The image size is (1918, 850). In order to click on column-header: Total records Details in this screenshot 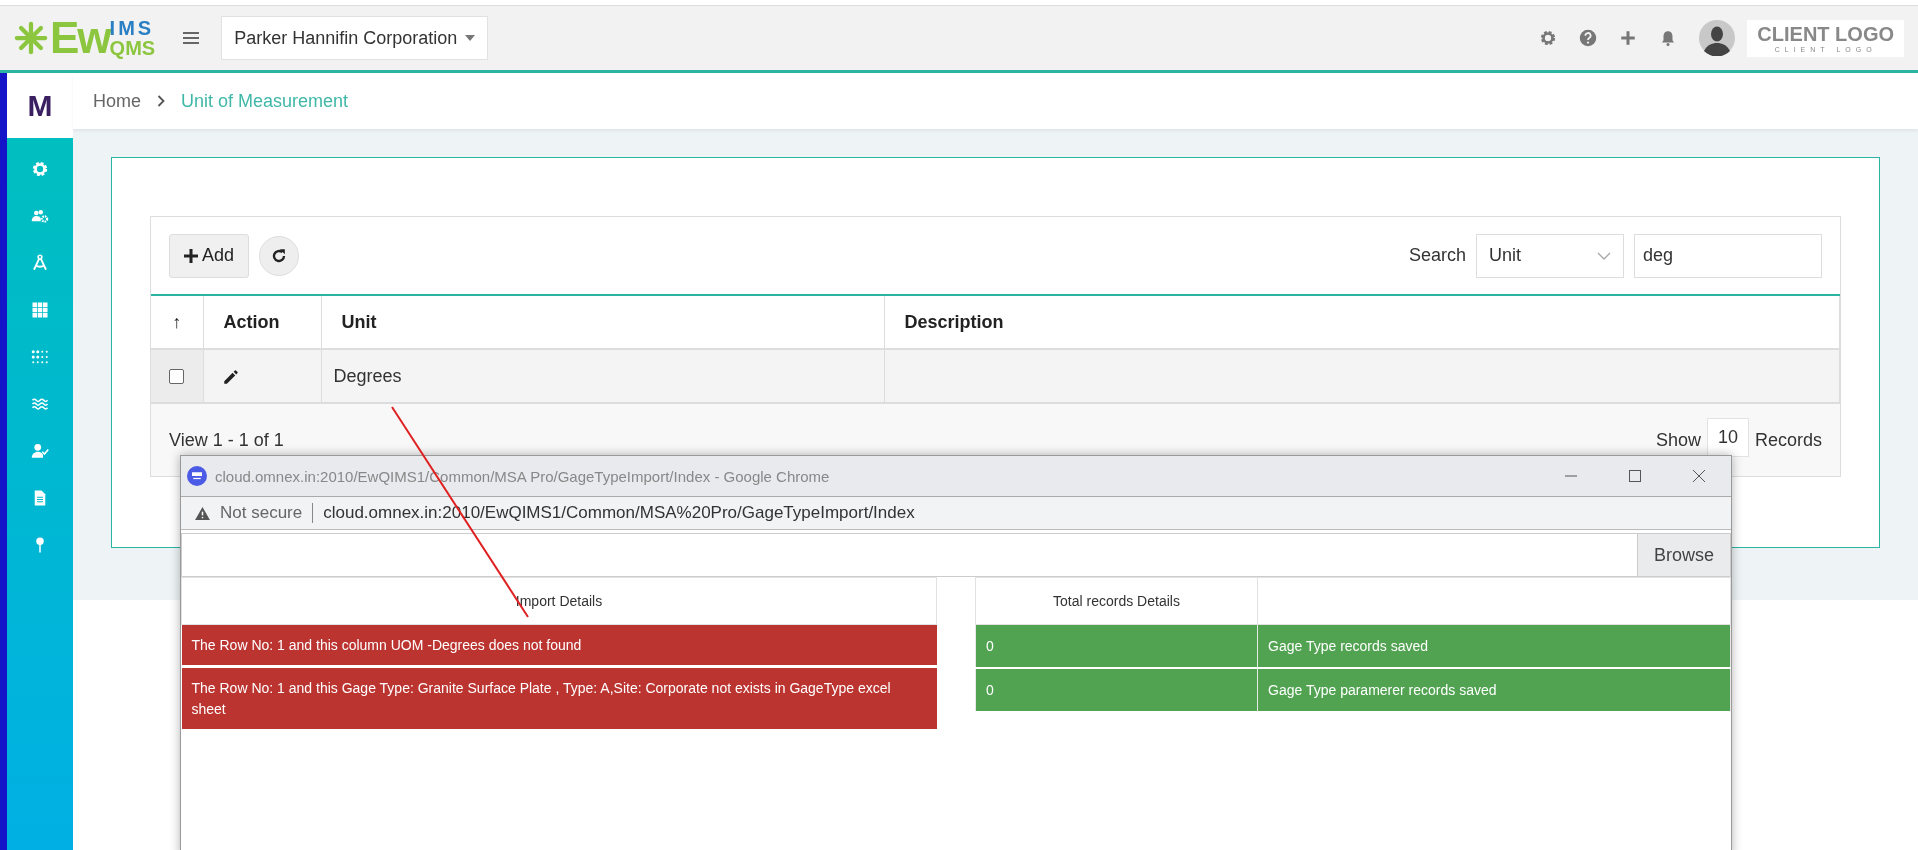, I will do `click(1116, 601)`.